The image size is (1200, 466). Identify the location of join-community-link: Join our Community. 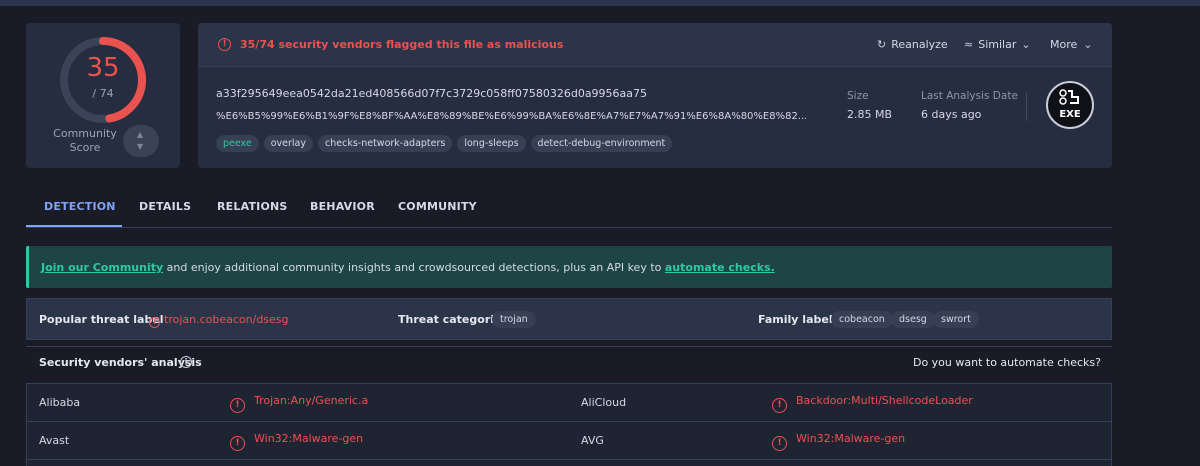
(102, 267).